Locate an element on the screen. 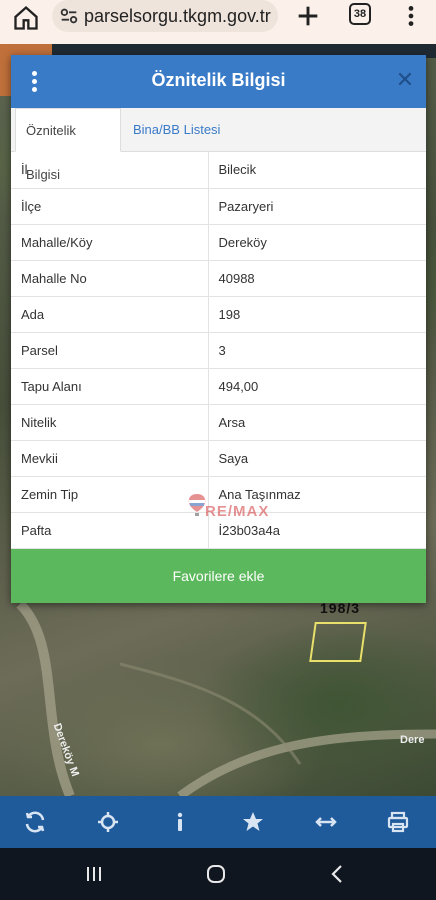 The height and width of the screenshot is (900, 436). modal-title: Öznitelik Bilgisi is located at coordinates (218, 80).